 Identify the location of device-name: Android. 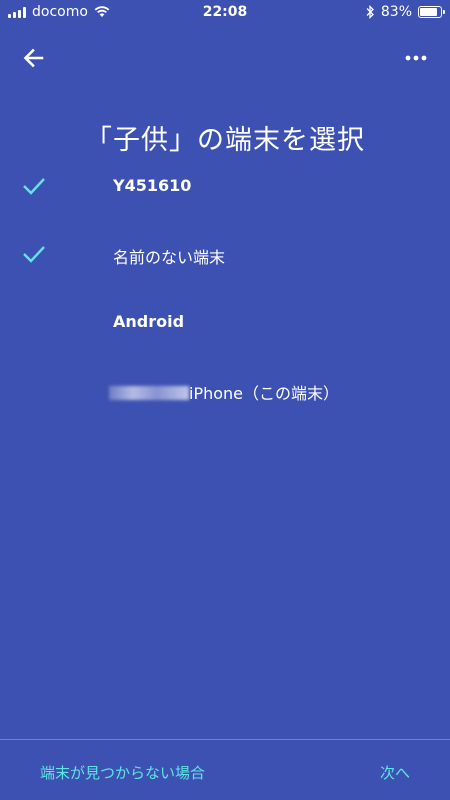
(149, 321).